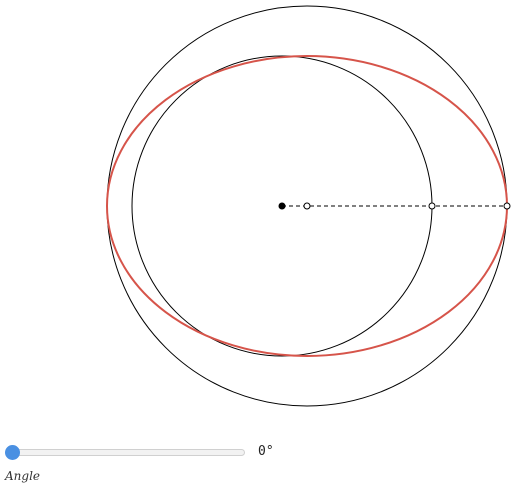 The image size is (517, 486). I want to click on angle-slider-row: 0°, so click(258, 453).